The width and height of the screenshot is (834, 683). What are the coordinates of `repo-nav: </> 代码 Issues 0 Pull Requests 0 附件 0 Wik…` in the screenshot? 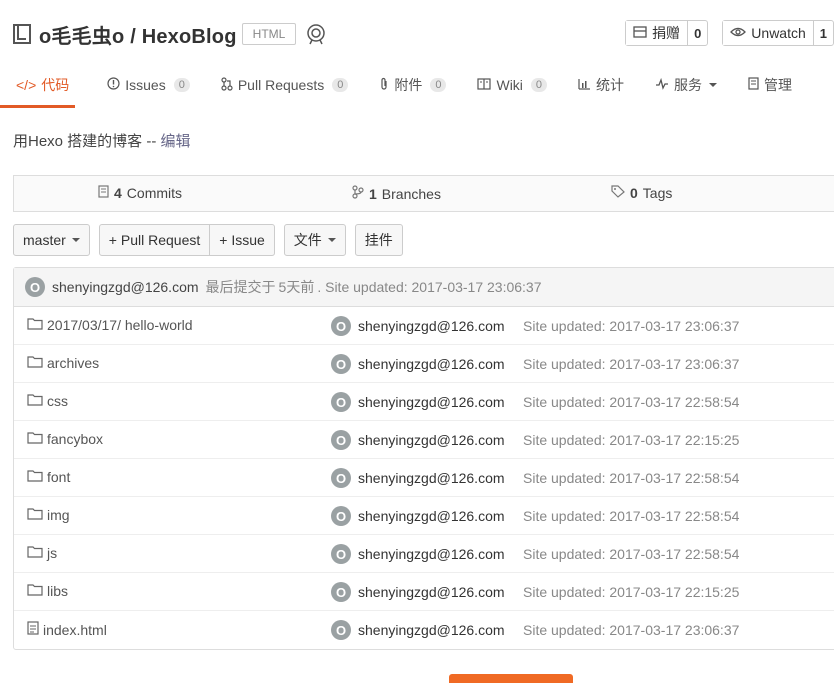 It's located at (417, 86).